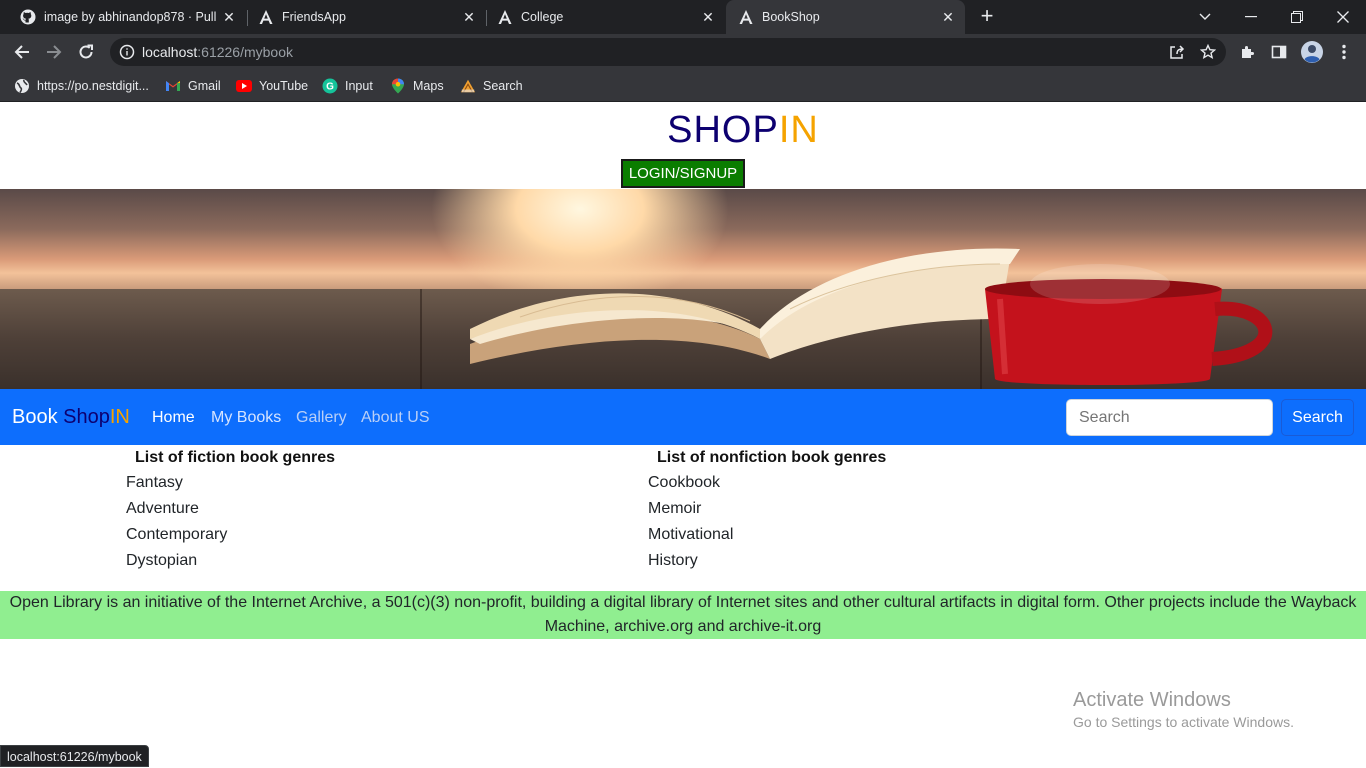 The width and height of the screenshot is (1366, 768). Describe the element at coordinates (162, 508) in the screenshot. I see `list-item: Adventure` at that location.